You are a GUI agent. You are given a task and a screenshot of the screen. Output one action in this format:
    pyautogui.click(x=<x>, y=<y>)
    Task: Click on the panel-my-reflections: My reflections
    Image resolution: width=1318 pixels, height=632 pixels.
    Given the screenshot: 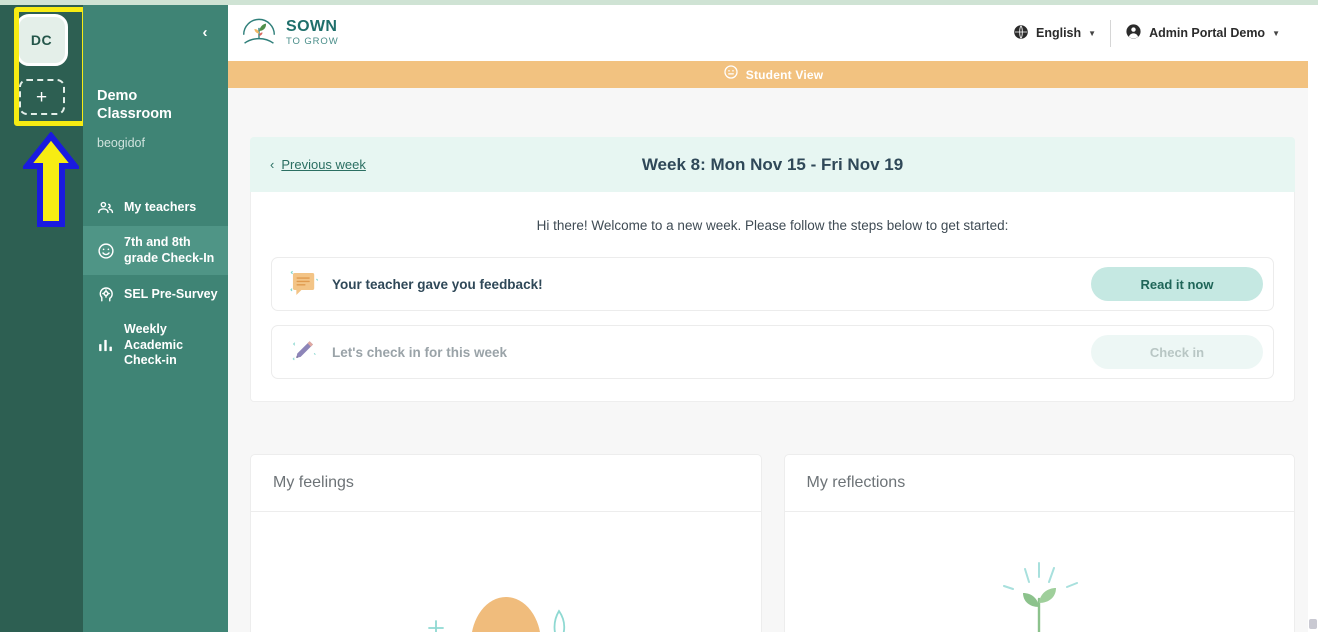 What is the action you would take?
    pyautogui.click(x=1039, y=543)
    